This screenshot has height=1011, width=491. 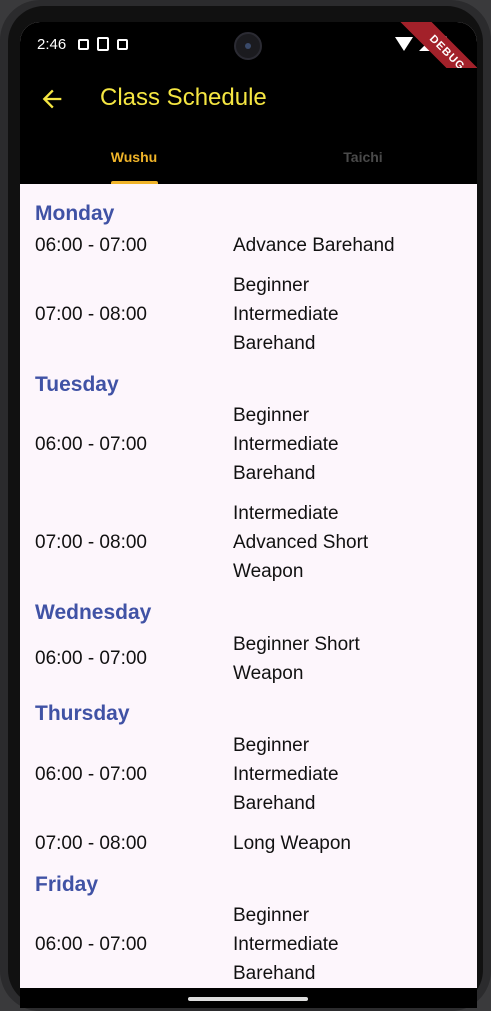 I want to click on tab-indicator, so click(x=134, y=182).